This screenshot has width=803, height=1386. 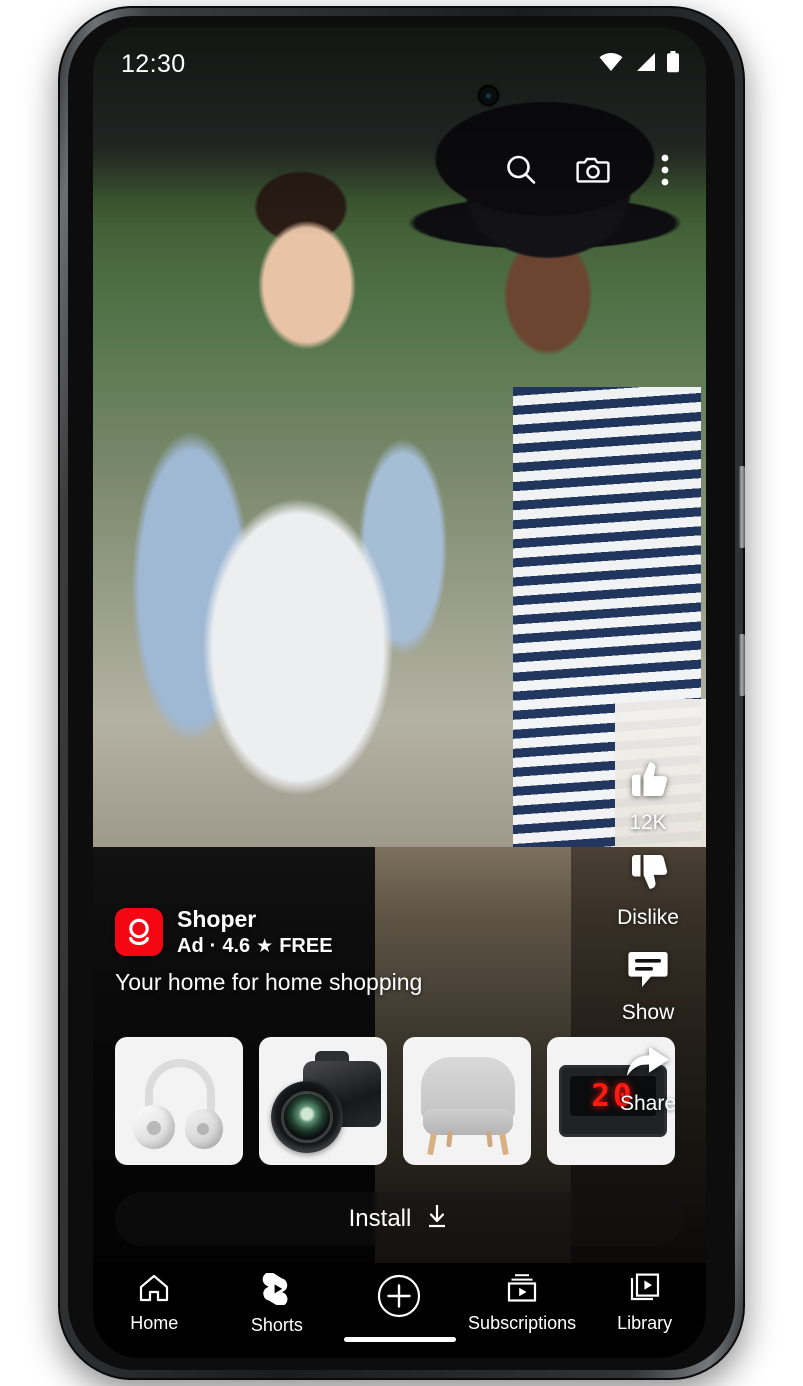 I want to click on product-card-camera, so click(x=323, y=1101).